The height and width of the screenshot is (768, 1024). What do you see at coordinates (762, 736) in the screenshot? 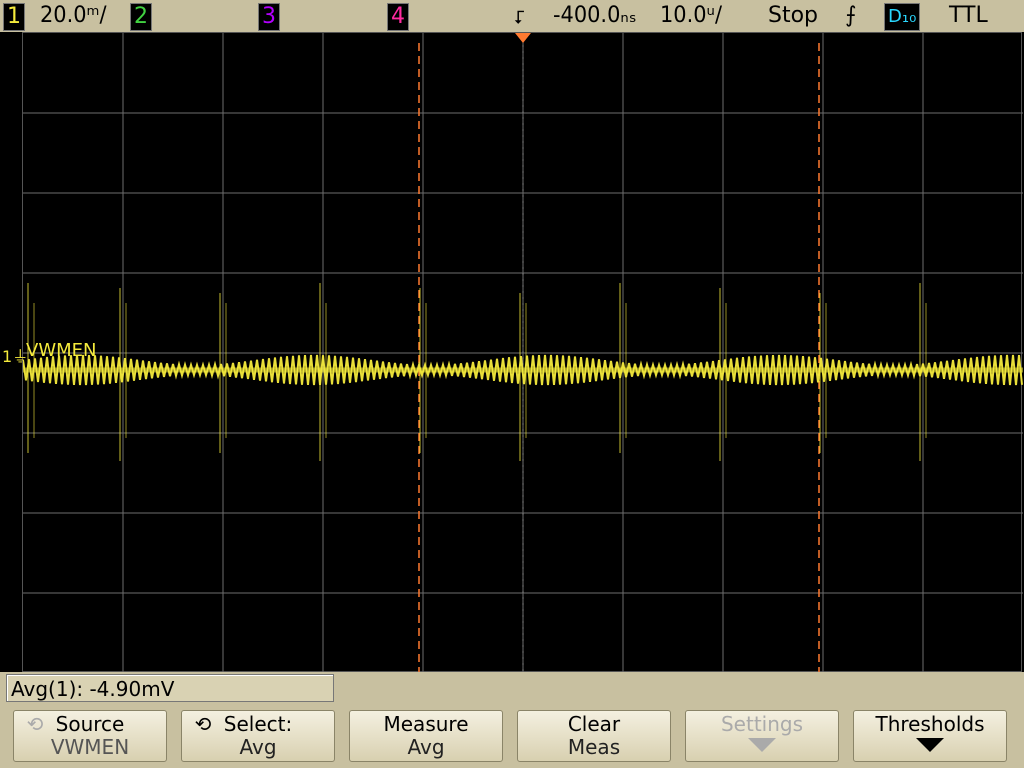
I see `settings-softkey: Settings` at bounding box center [762, 736].